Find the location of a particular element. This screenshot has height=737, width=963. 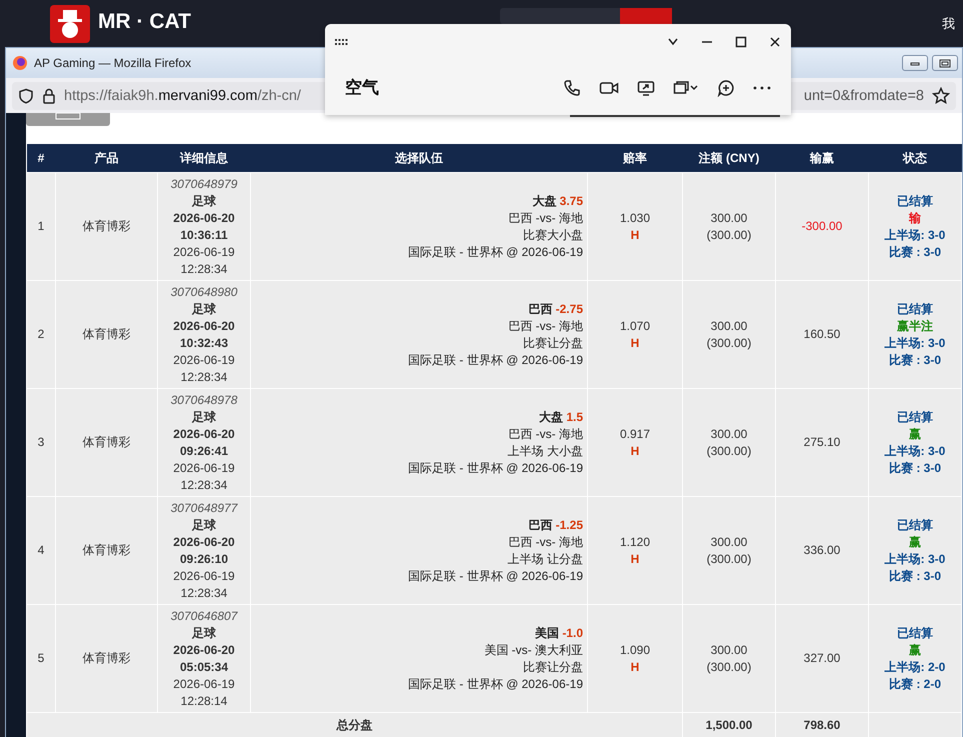

pick-text: 美国 is located at coordinates (546, 633).